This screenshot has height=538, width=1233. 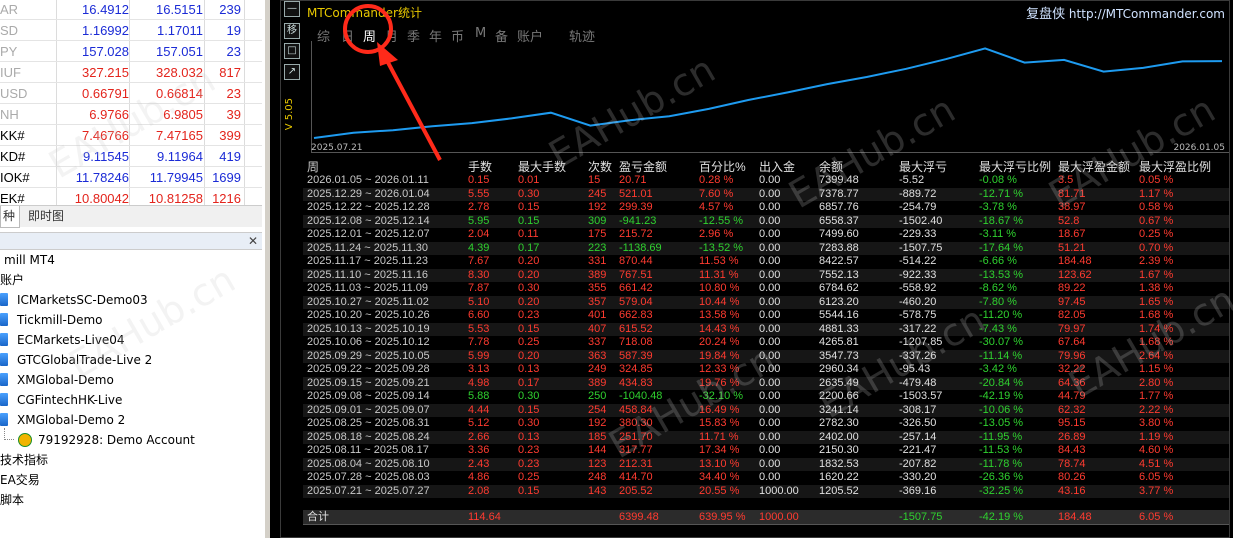 I want to click on column-header: 次数, so click(x=600, y=166).